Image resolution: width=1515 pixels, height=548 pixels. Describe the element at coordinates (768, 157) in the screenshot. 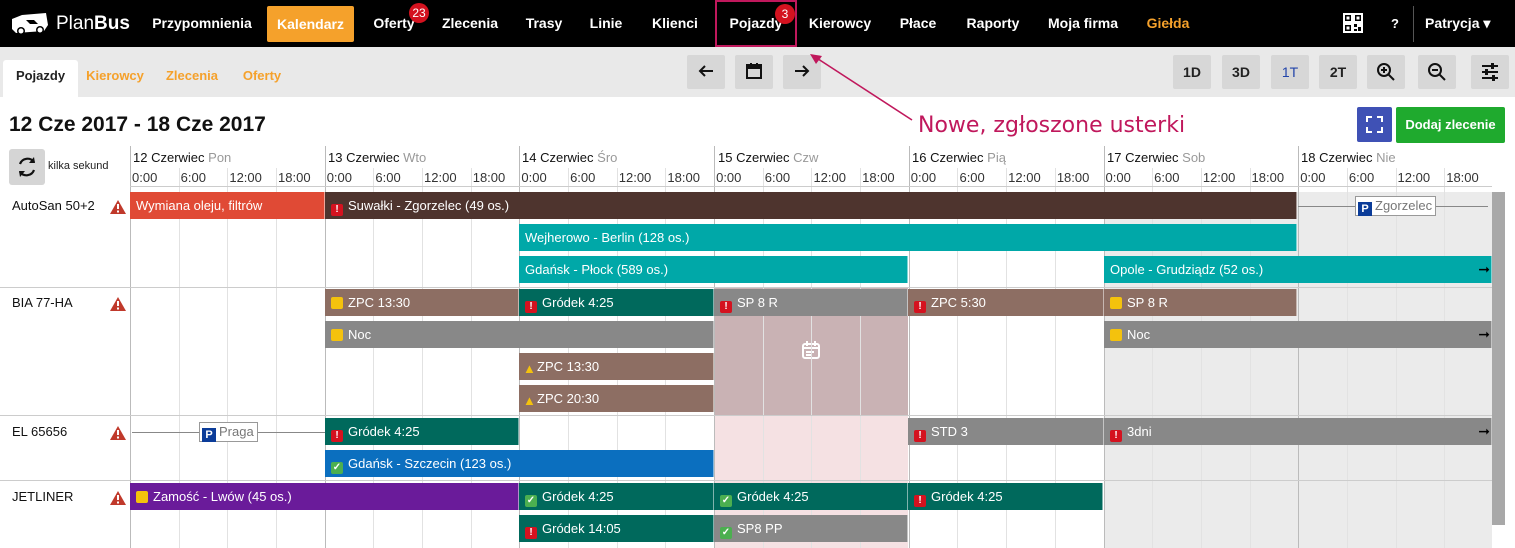

I see `day-label: 15 Czerwiec Czw` at that location.